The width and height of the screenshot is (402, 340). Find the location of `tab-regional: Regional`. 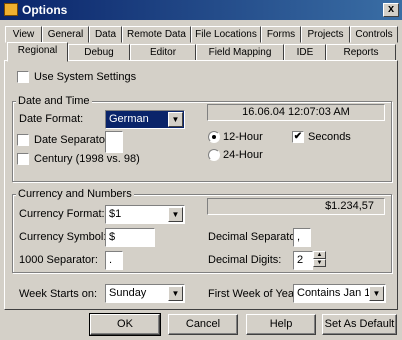

tab-regional: Regional is located at coordinates (37, 52).